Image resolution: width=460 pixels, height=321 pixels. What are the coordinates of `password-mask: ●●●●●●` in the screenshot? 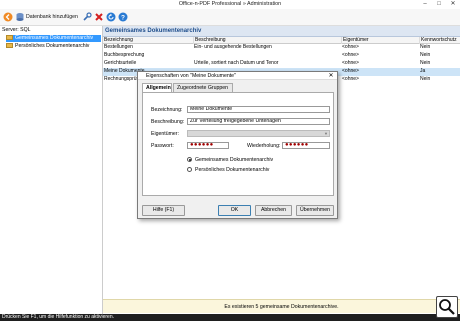 It's located at (202, 145).